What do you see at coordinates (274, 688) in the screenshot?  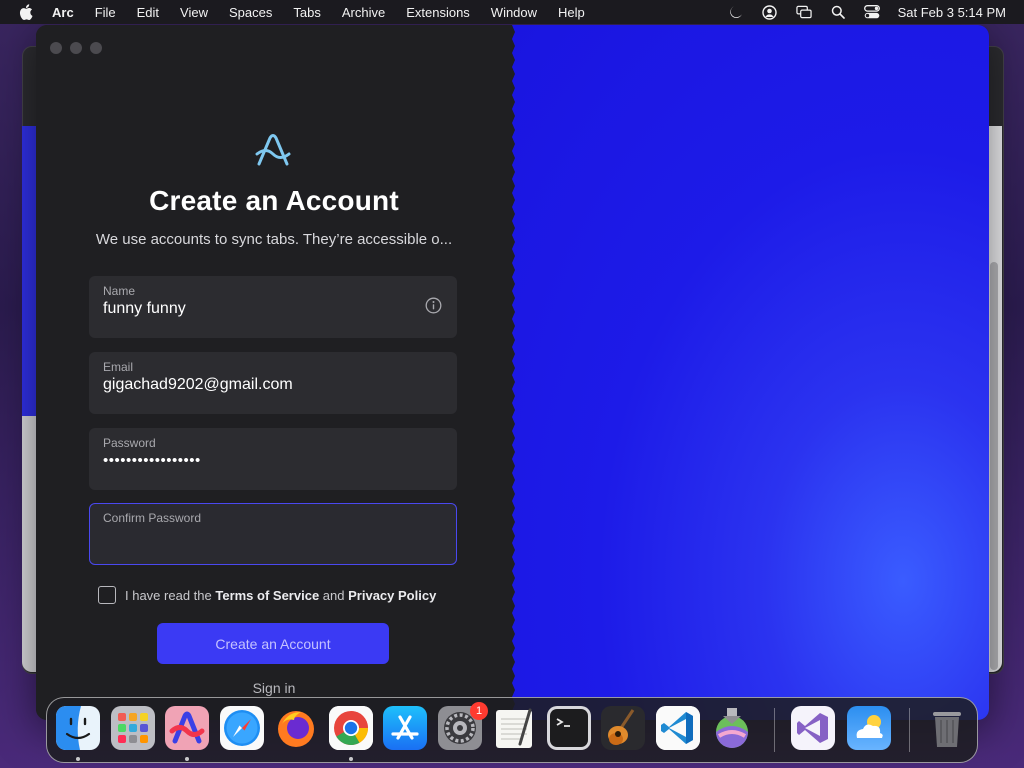 I see `sign-in-link: Sign in` at bounding box center [274, 688].